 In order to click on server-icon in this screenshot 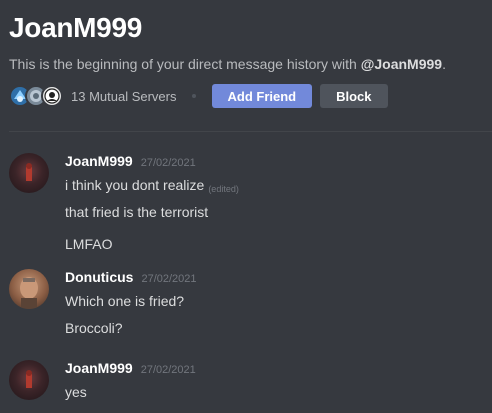, I will do `click(52, 96)`.